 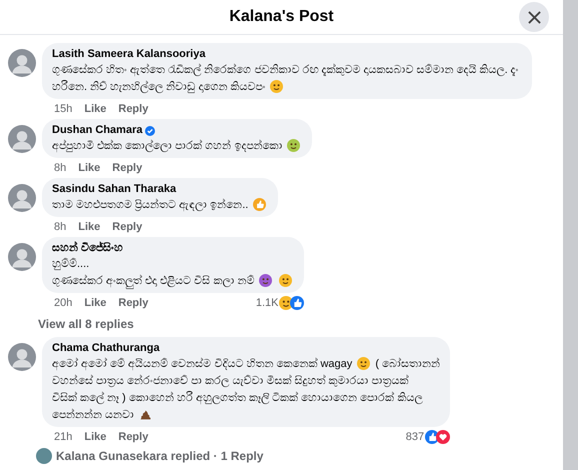 I want to click on reaction-count: 837, so click(x=415, y=437).